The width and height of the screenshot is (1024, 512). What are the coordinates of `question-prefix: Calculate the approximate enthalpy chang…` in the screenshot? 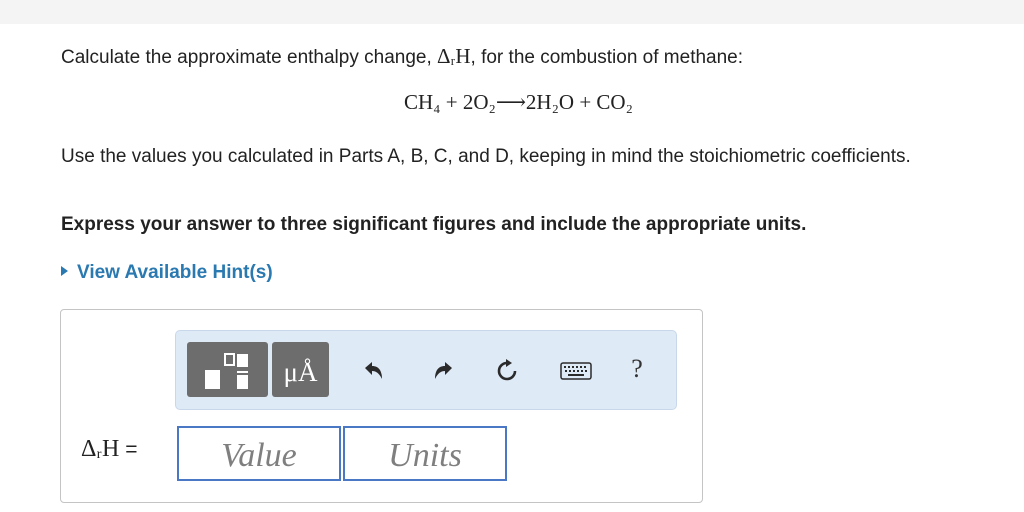 It's located at (249, 57).